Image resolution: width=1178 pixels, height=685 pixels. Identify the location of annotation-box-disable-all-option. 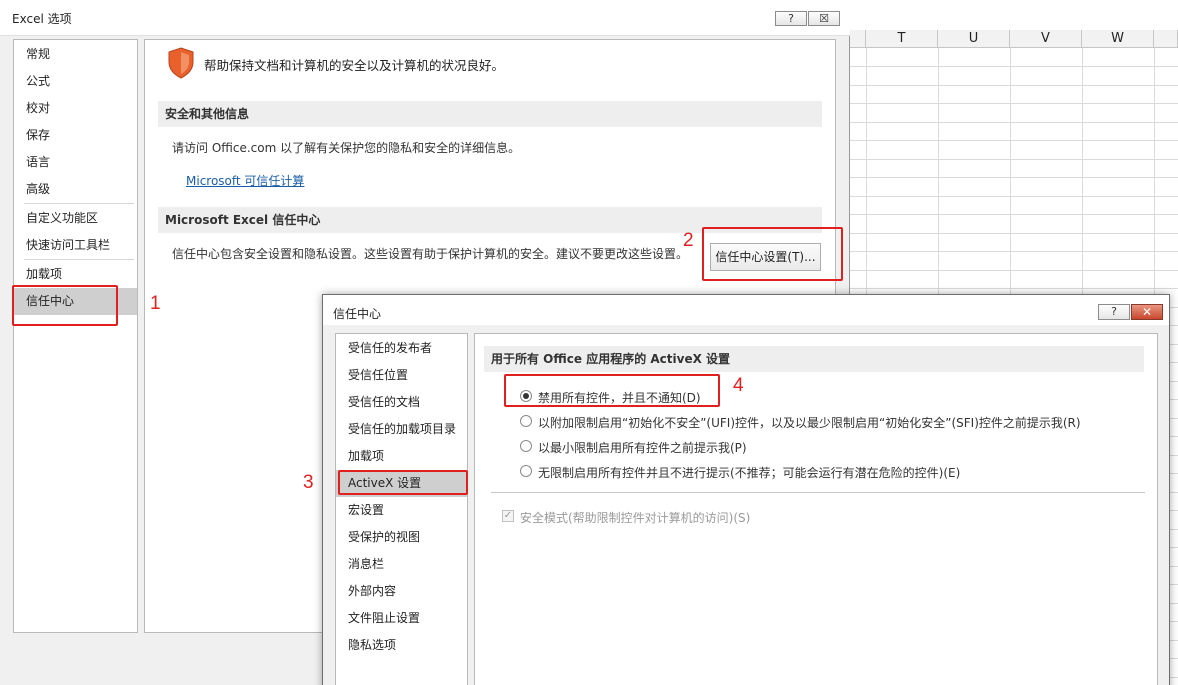
(612, 390).